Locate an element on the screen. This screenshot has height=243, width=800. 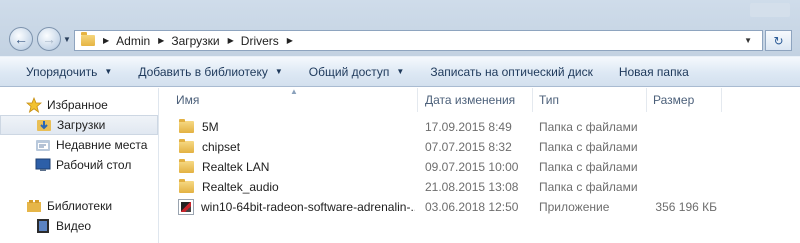
arrow-right-icon: → is located at coordinates (49, 39).